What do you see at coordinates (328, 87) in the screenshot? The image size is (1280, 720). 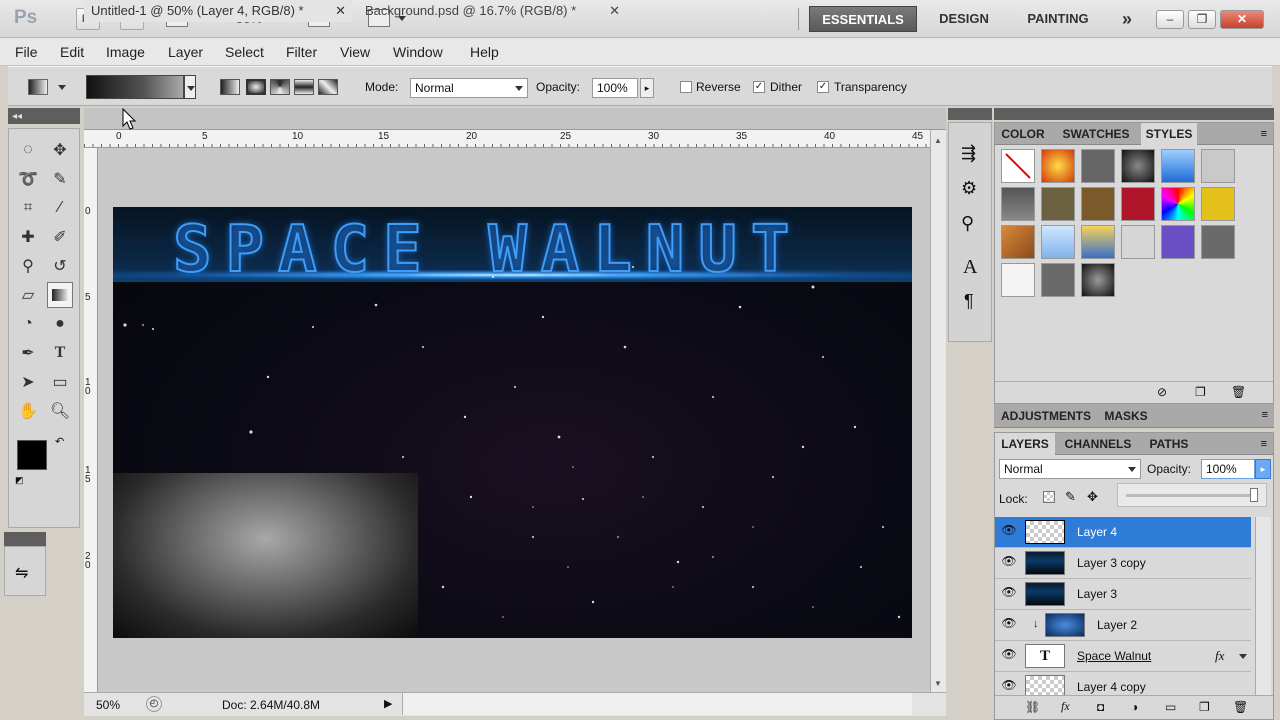 I see `diamond-gradient-icon` at bounding box center [328, 87].